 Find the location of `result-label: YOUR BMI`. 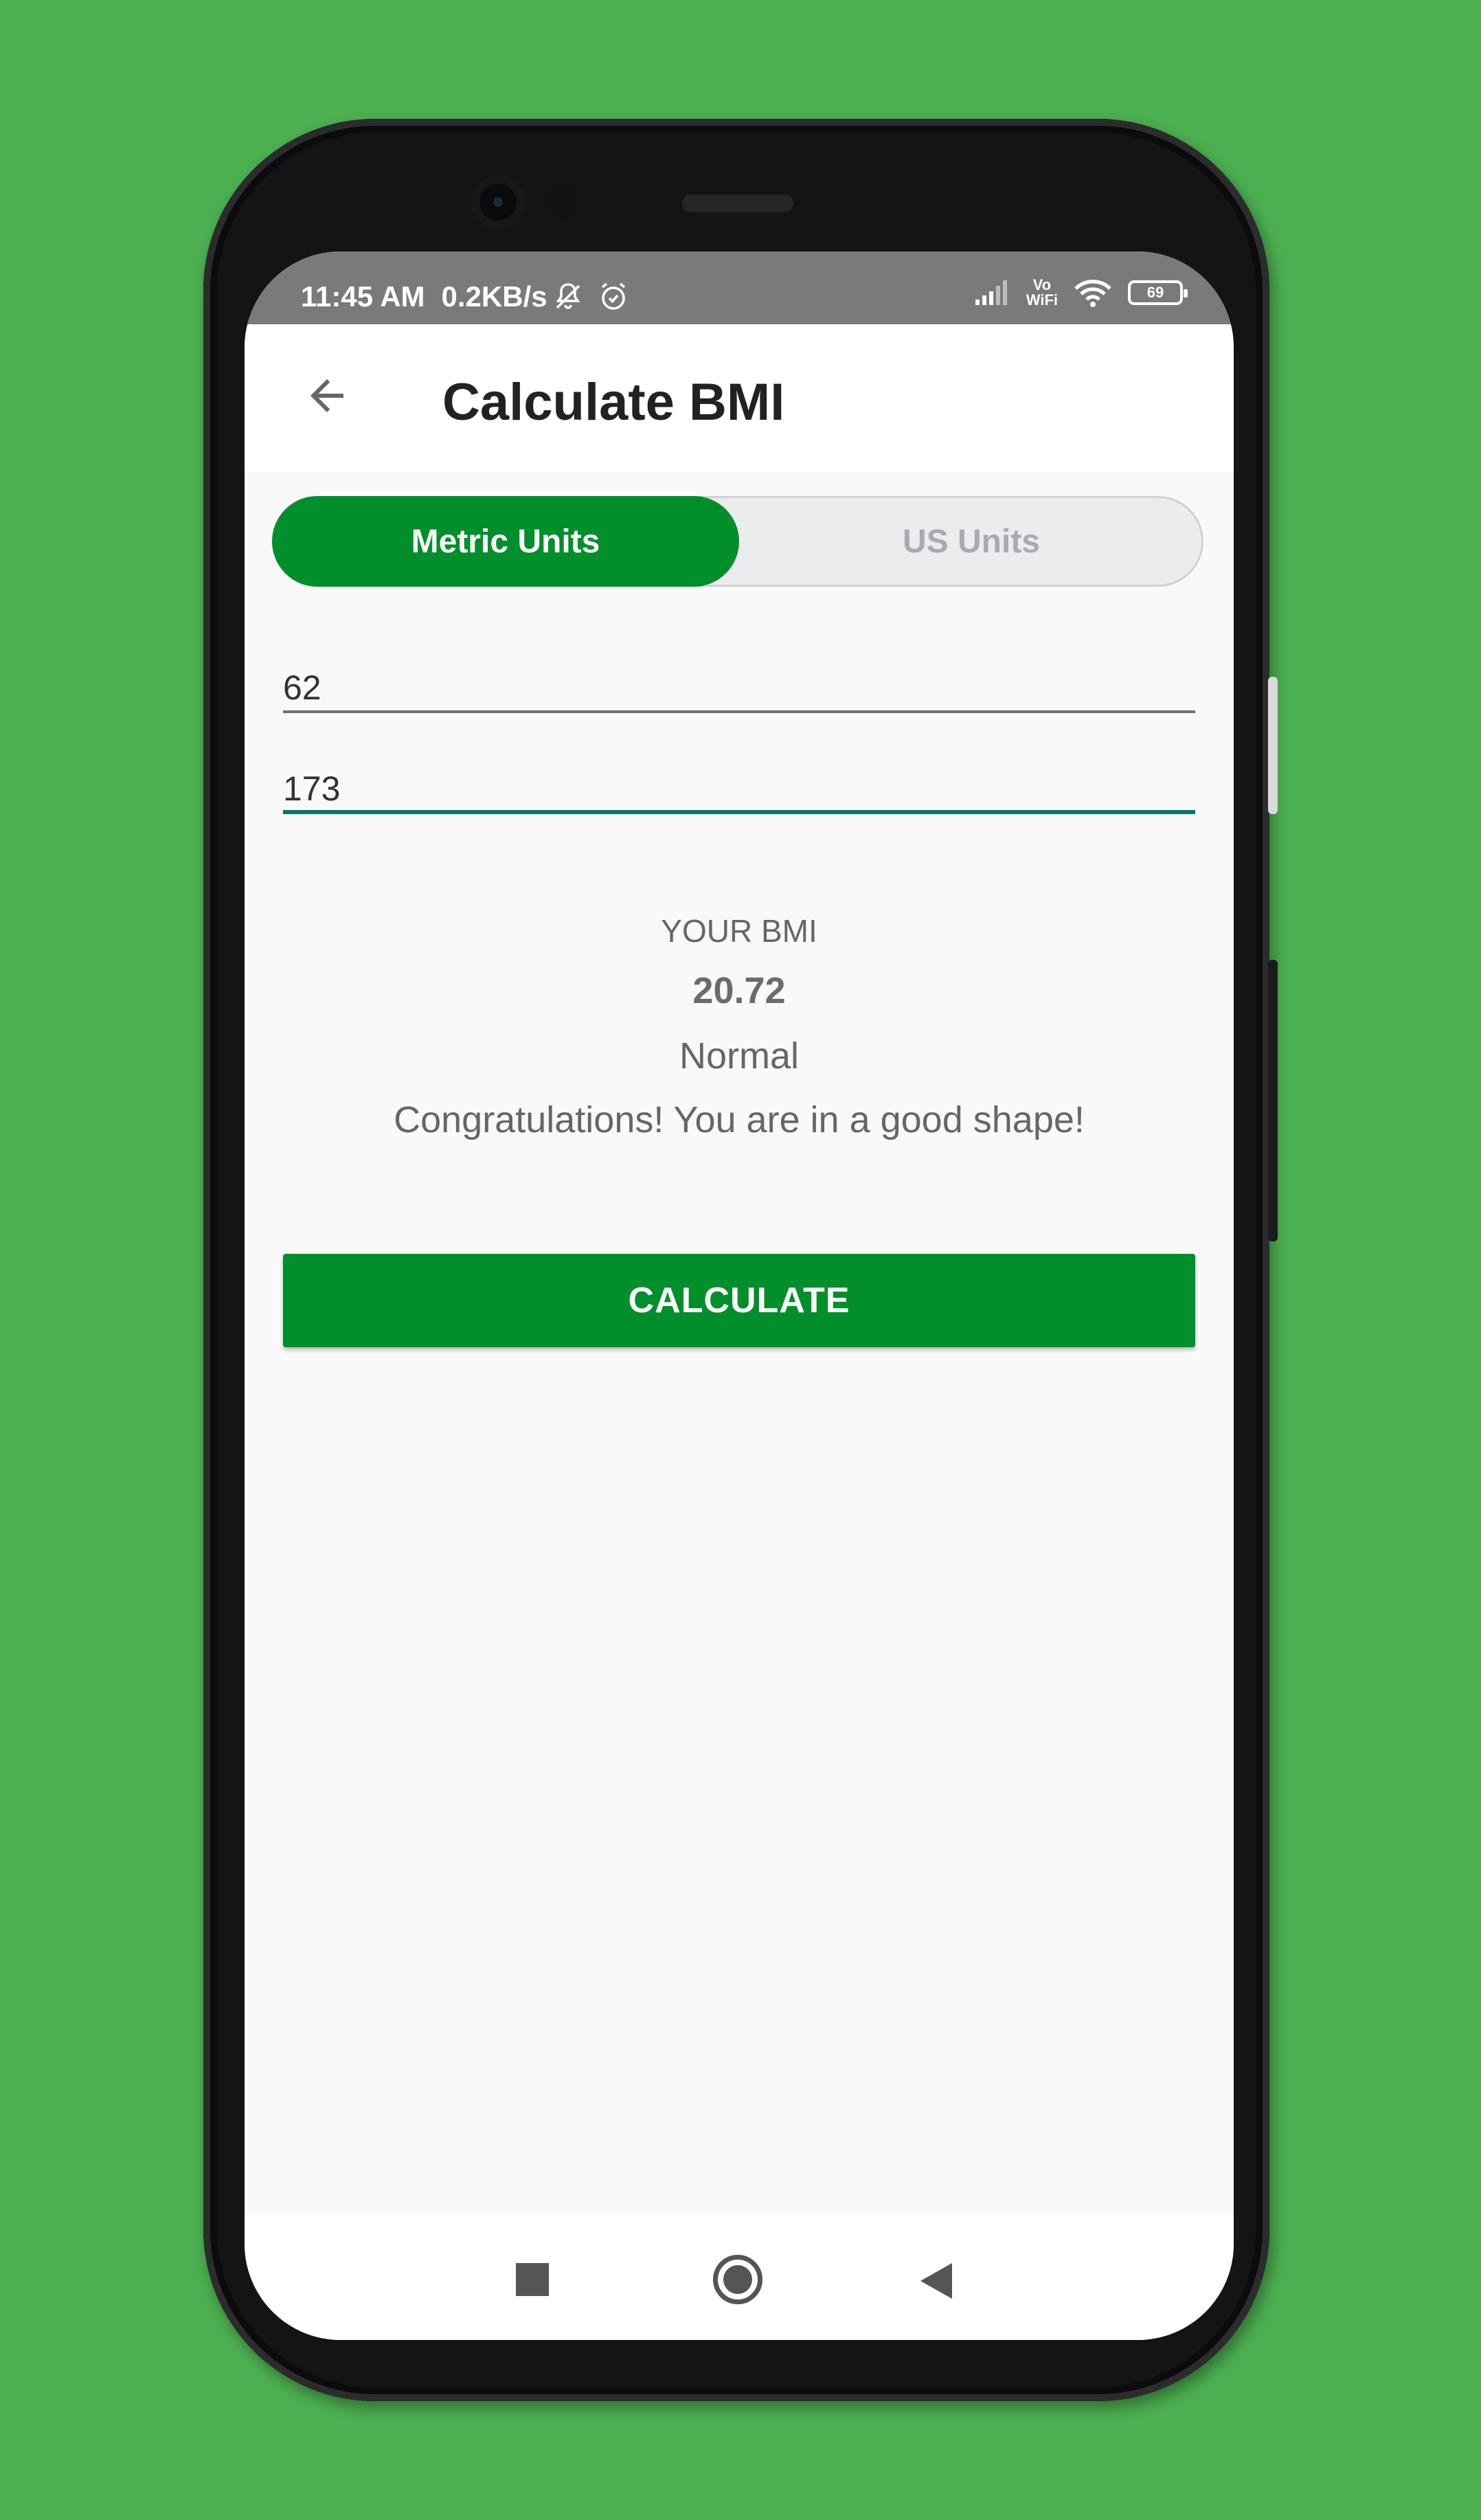

result-label: YOUR BMI is located at coordinates (739, 931).